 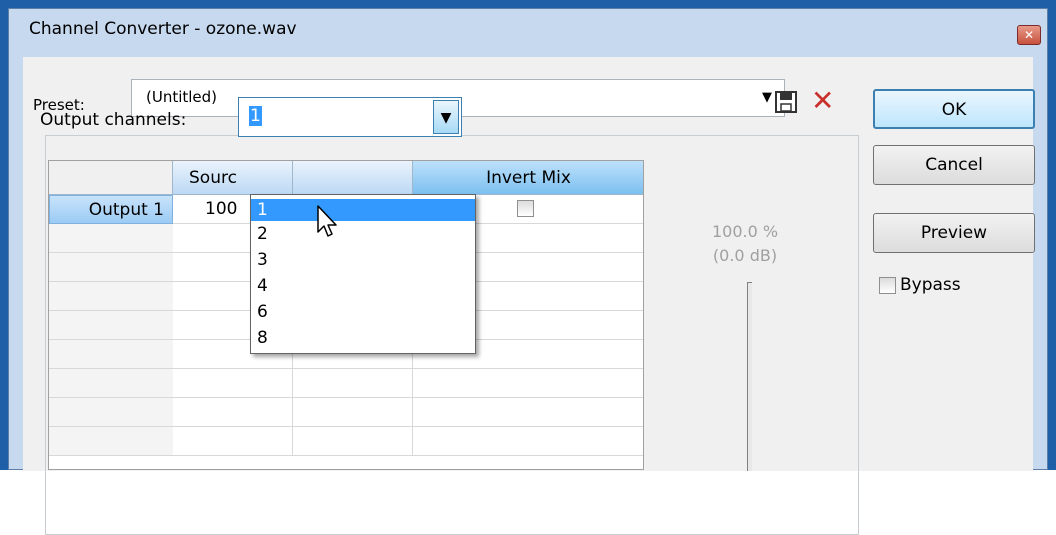 What do you see at coordinates (233, 178) in the screenshot?
I see `grid-header-source: Sourc` at bounding box center [233, 178].